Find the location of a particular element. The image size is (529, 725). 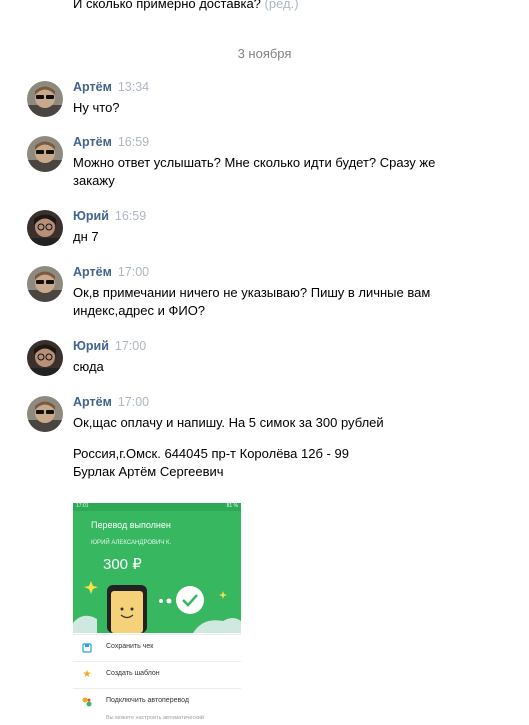

message-meta: Артём 13:34 is located at coordinates (111, 87).